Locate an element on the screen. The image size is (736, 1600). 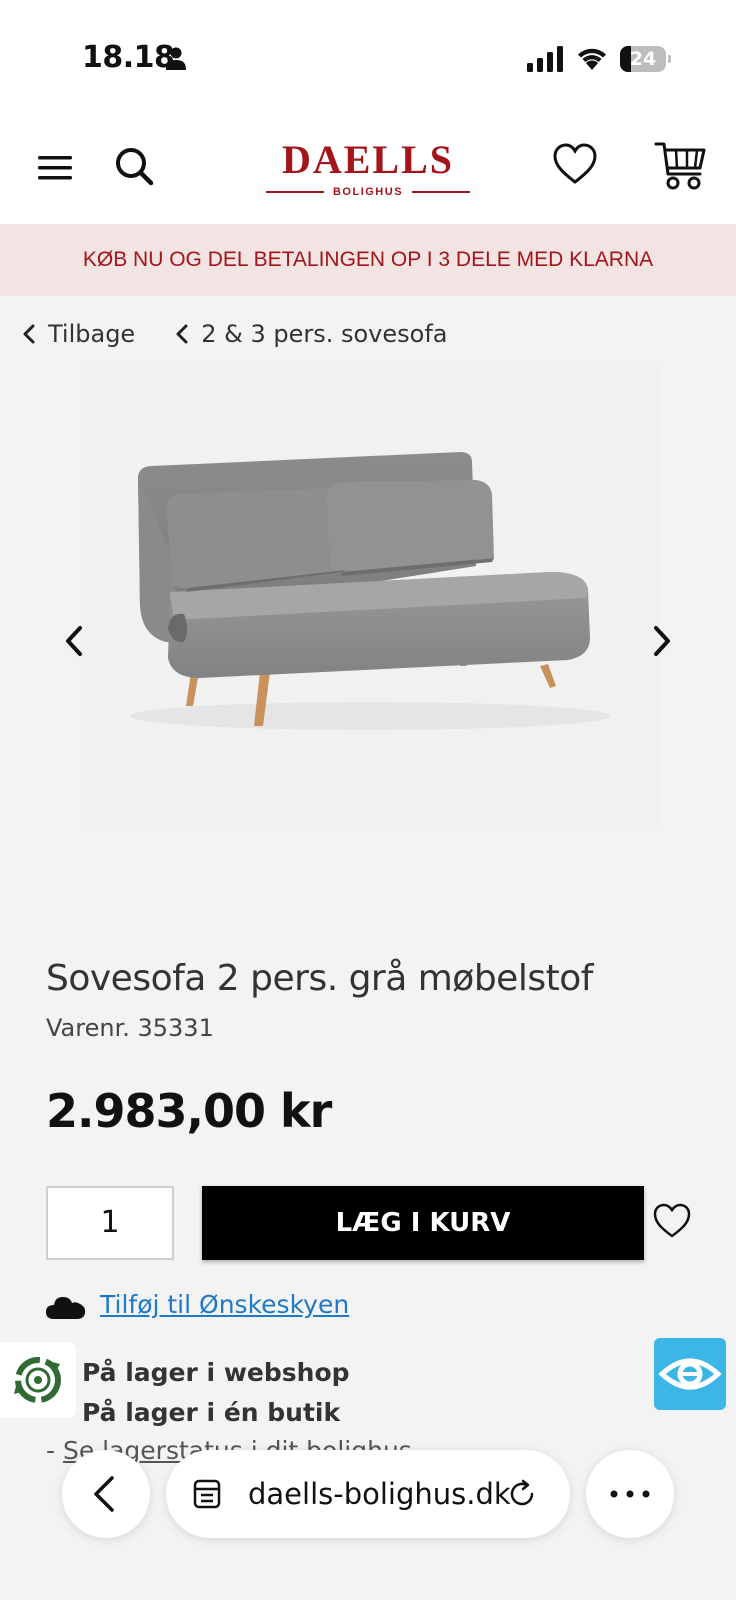
sustainability-badge is located at coordinates (38, 1380).